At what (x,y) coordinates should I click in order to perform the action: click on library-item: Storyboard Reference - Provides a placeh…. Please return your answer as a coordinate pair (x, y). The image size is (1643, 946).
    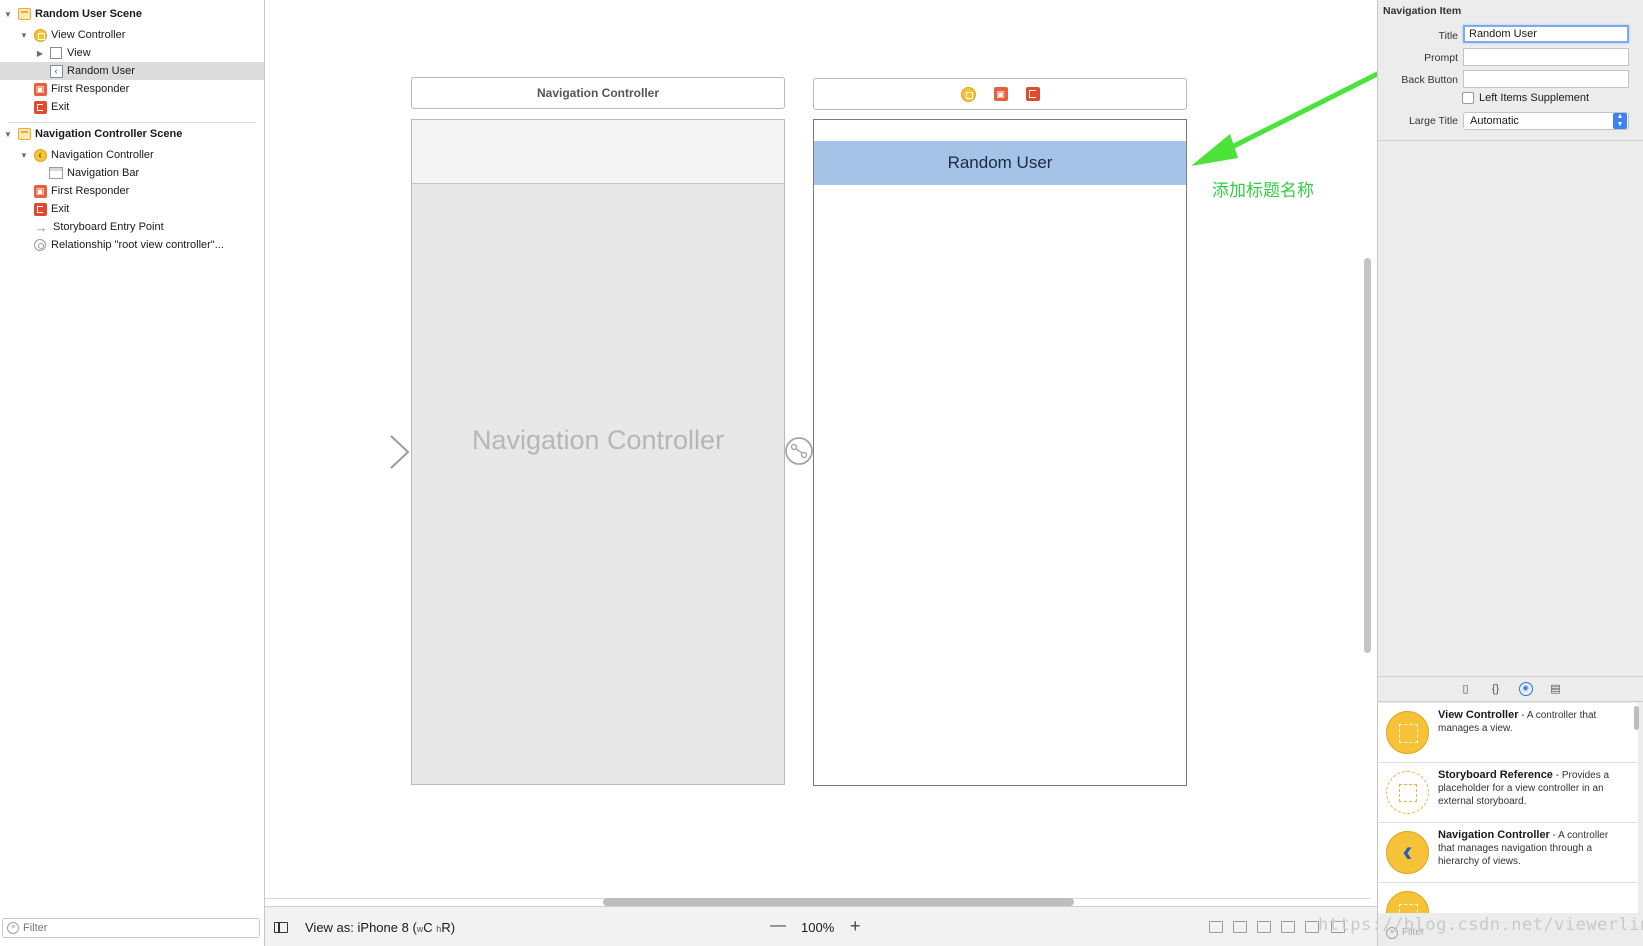
    Looking at the image, I should click on (1508, 793).